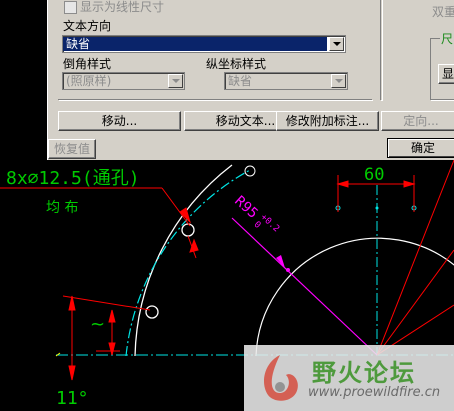 The width and height of the screenshot is (454, 411). Describe the element at coordinates (286, 81) in the screenshot. I see `ordinate-style-select: 缺省` at that location.